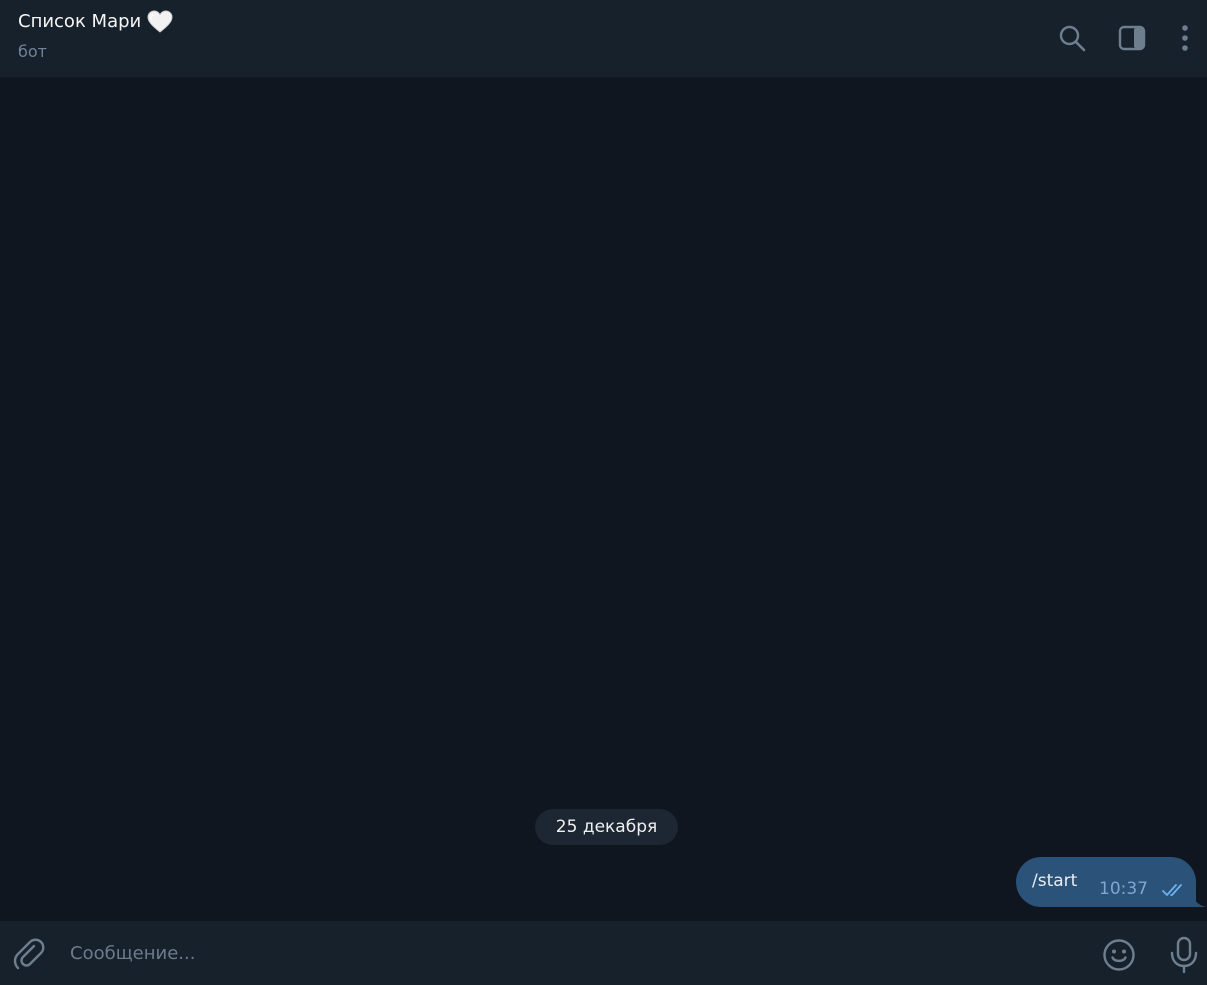 The image size is (1207, 985). What do you see at coordinates (603, 39) in the screenshot?
I see `chat-header: Список Мари бот` at bounding box center [603, 39].